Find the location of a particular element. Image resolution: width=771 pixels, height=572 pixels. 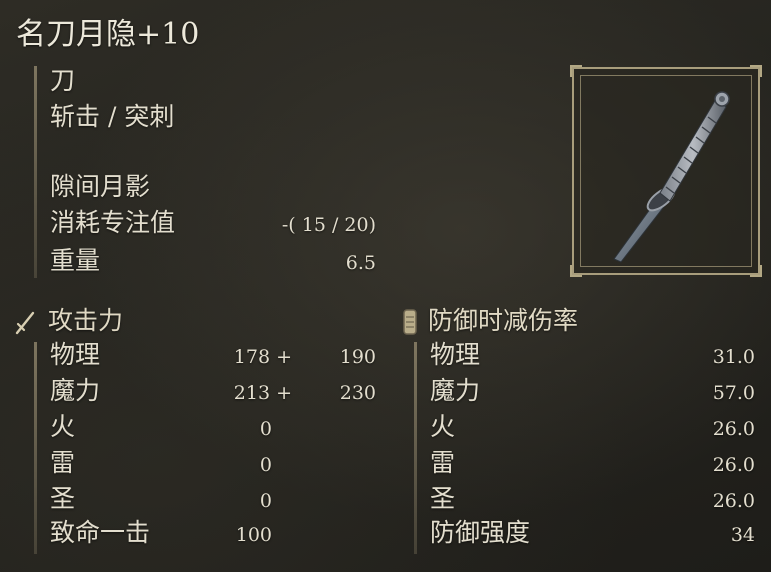

attack-base-critical: 100 is located at coordinates (253, 535).